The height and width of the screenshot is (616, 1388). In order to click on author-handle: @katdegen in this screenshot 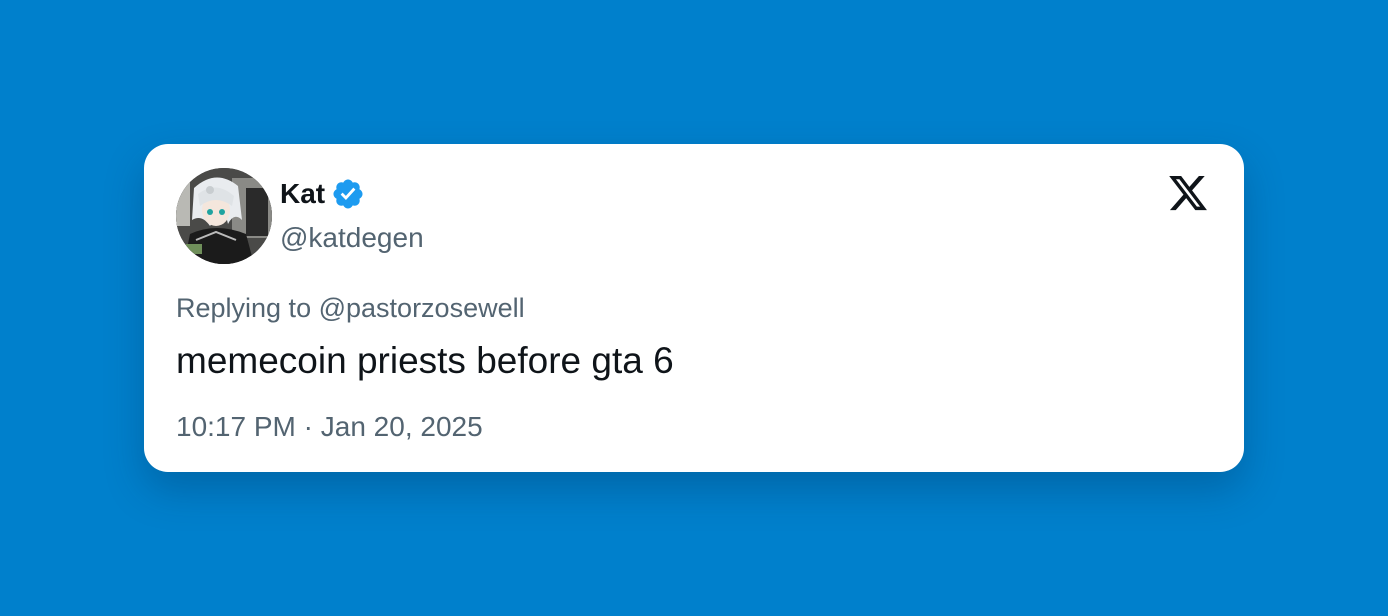, I will do `click(352, 238)`.